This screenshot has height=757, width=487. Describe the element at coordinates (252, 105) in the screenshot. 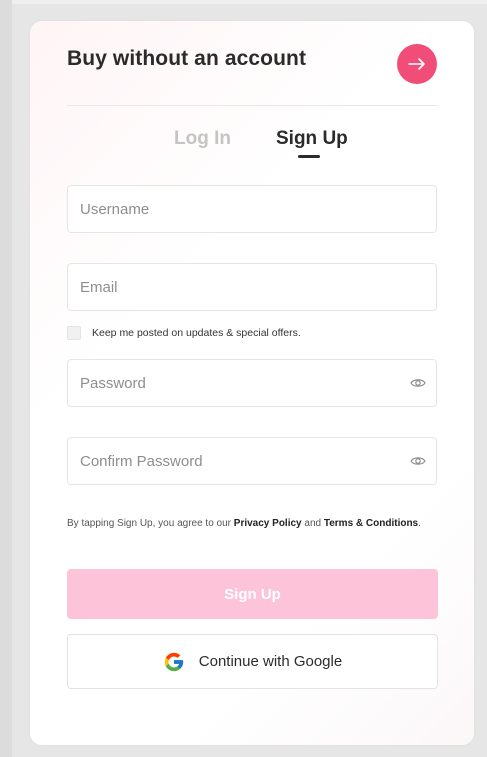

I see `header-divider` at that location.